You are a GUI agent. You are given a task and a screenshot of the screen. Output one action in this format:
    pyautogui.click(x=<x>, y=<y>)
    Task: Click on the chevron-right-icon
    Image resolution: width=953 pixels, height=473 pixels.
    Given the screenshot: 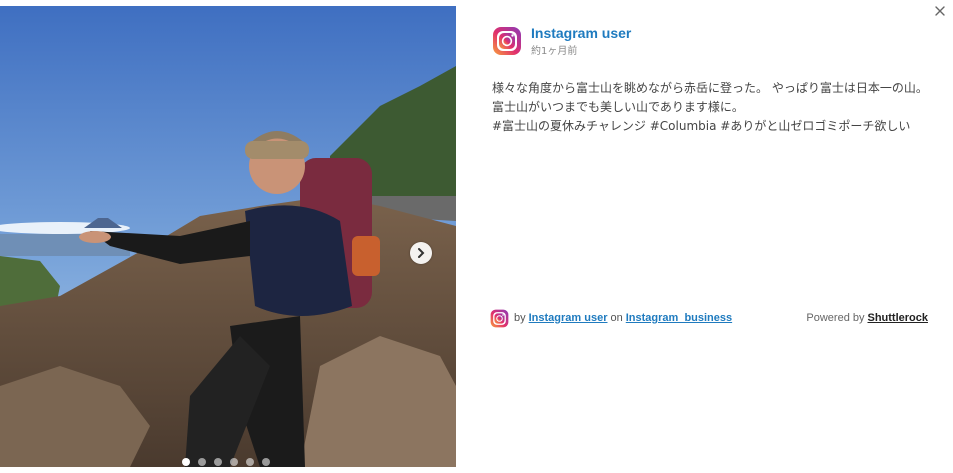 What is the action you would take?
    pyautogui.click(x=421, y=253)
    